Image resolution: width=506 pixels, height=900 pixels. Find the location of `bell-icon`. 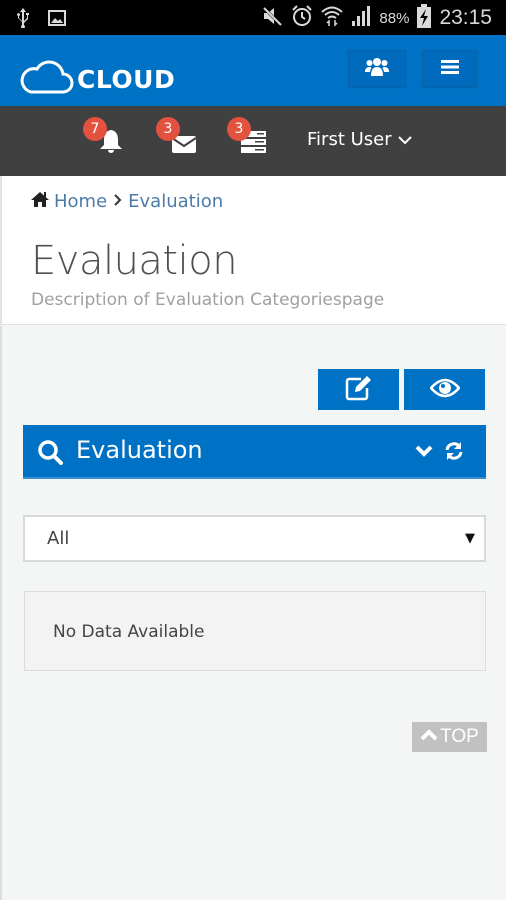

bell-icon is located at coordinates (111, 144).